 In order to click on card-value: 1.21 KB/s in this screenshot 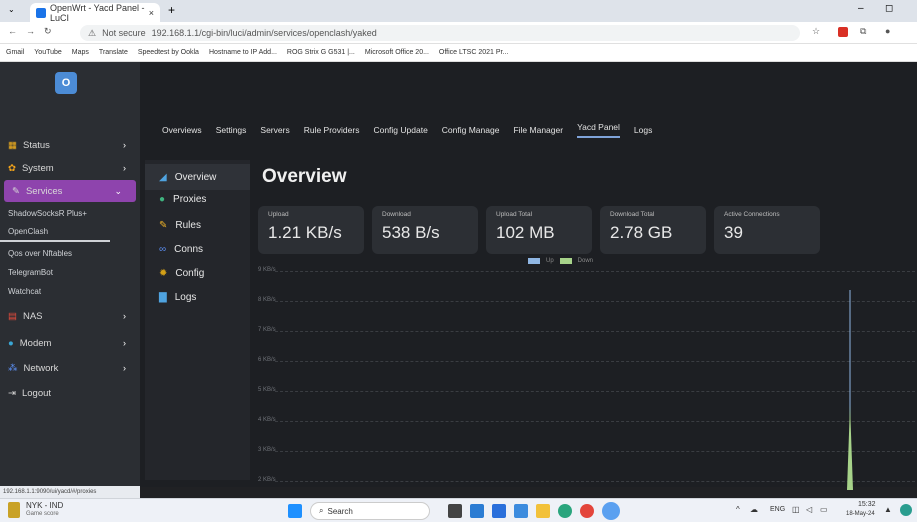, I will do `click(305, 232)`.